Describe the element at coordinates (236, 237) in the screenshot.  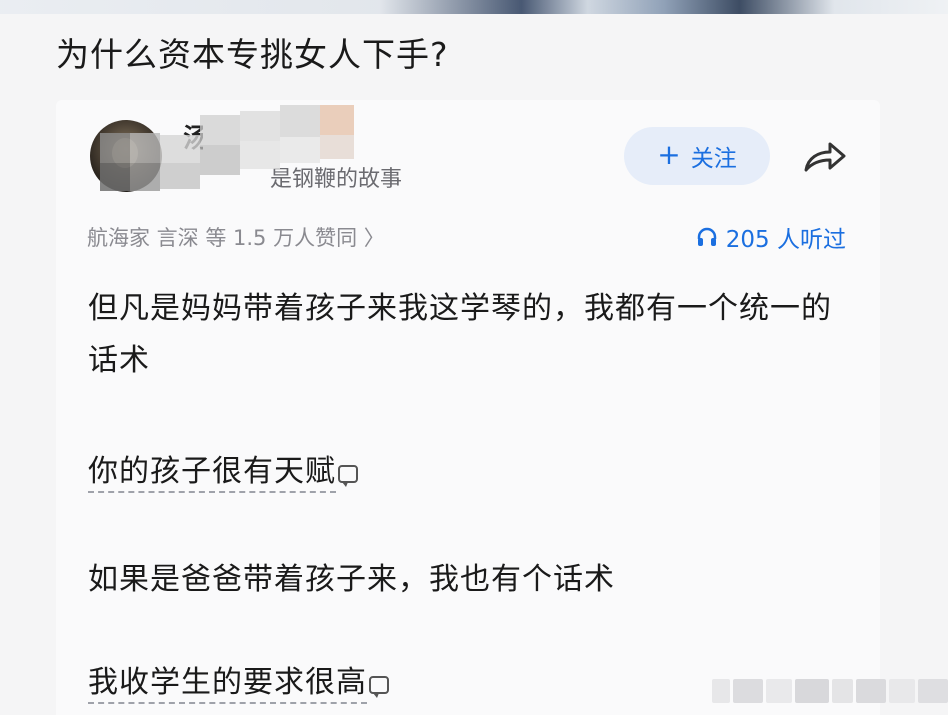
I see `upvoters-row: 航海家 言深 等 1.5 万人赞同 〉` at that location.